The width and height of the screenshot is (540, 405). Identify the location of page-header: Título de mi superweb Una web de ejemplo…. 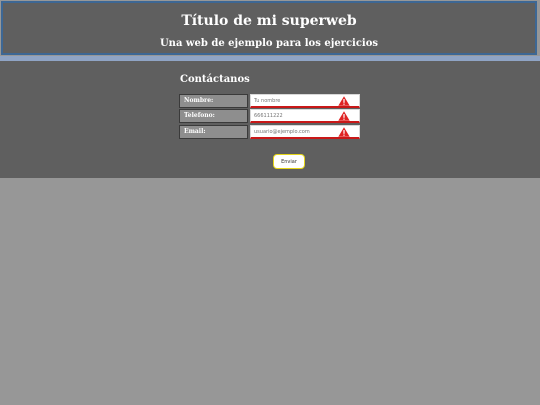
(269, 28).